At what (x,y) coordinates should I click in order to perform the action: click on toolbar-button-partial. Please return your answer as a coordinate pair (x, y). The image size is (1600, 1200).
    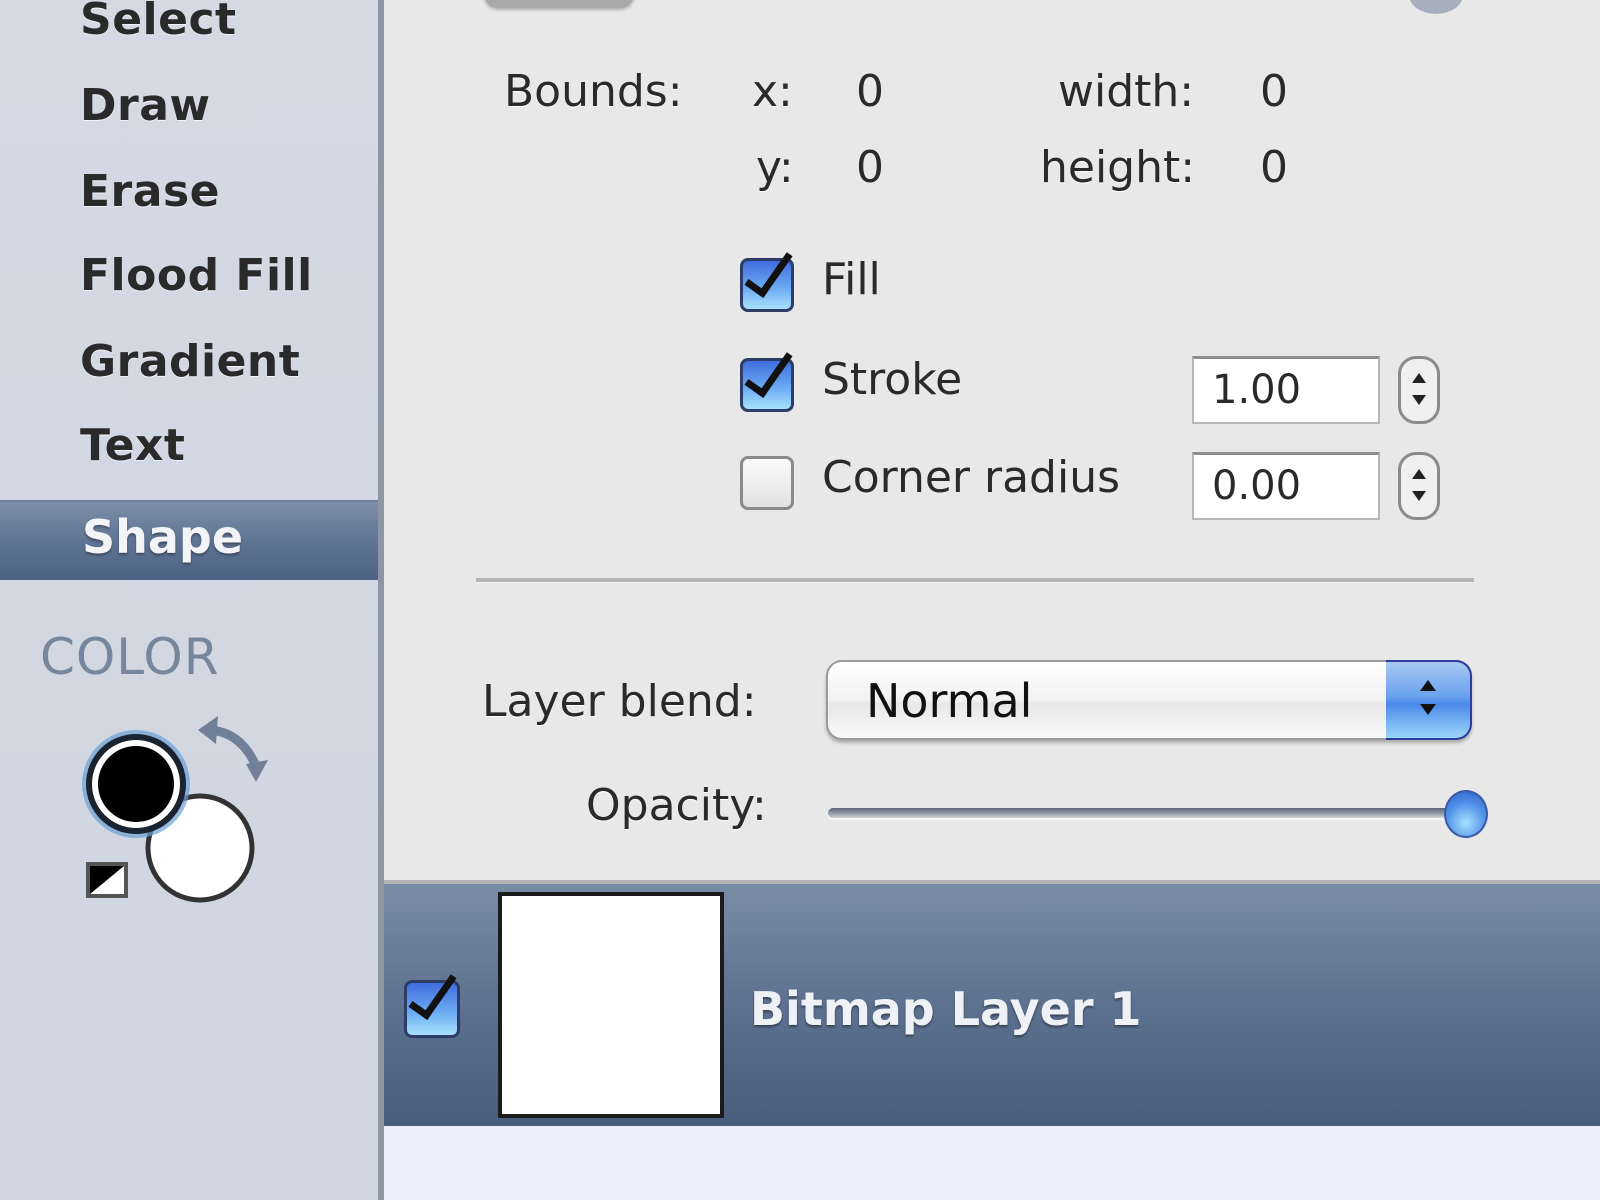
    Looking at the image, I should click on (559, 4).